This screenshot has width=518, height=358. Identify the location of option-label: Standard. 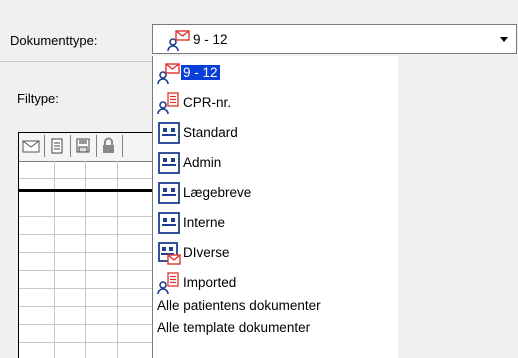
(210, 132).